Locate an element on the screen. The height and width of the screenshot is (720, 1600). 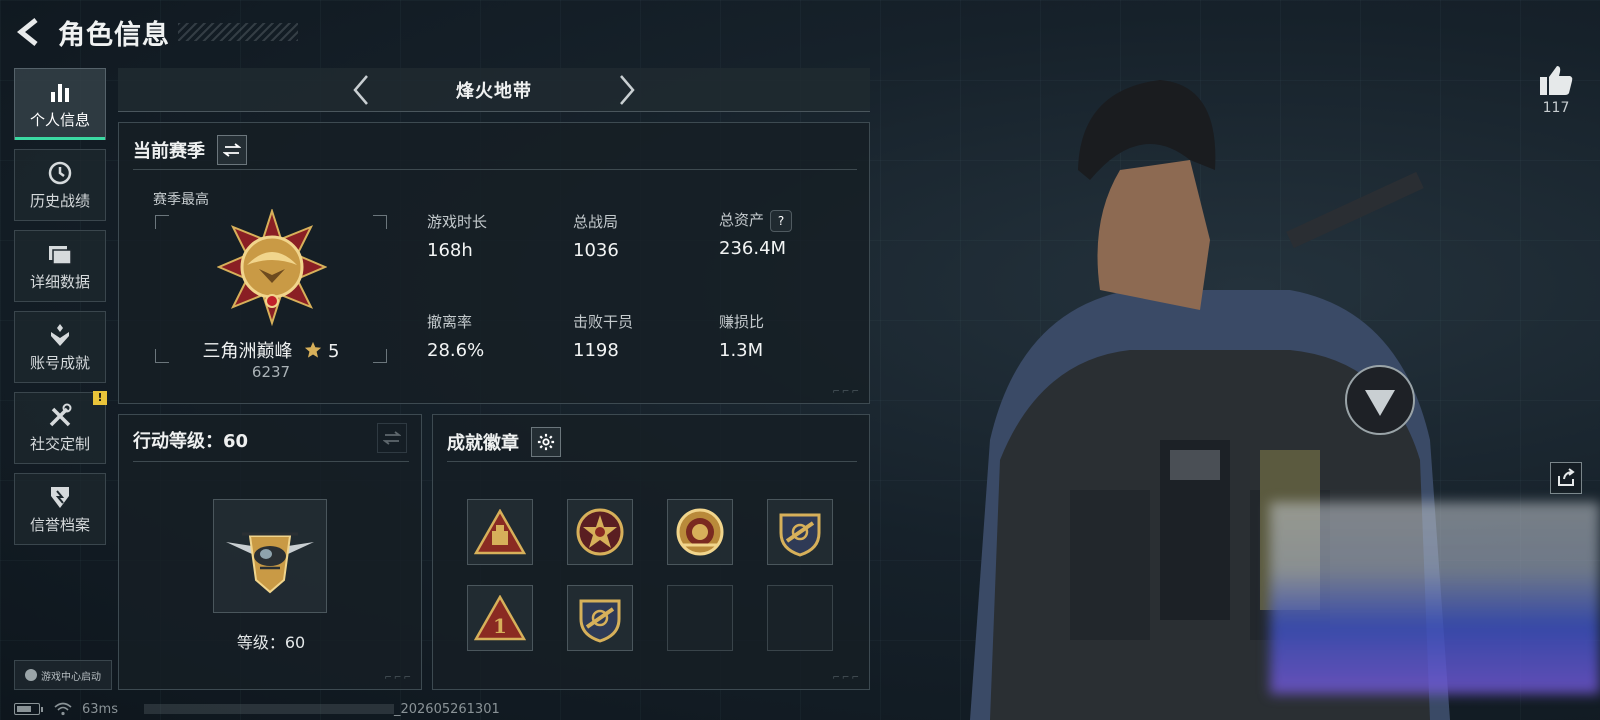
sidebar-item-detailed-data: 详细数据 is located at coordinates (60, 266).